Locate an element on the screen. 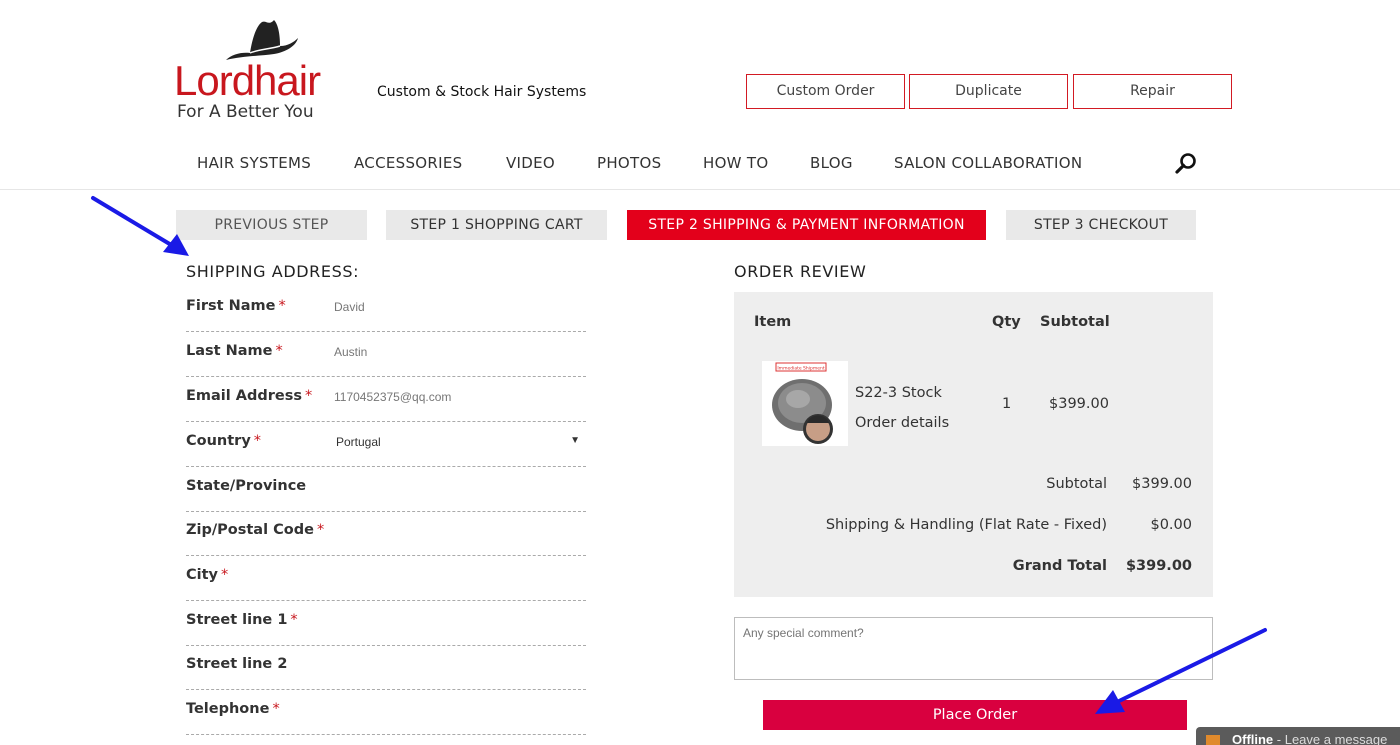 The width and height of the screenshot is (1400, 745). last-name-label: Last Name * is located at coordinates (234, 351).